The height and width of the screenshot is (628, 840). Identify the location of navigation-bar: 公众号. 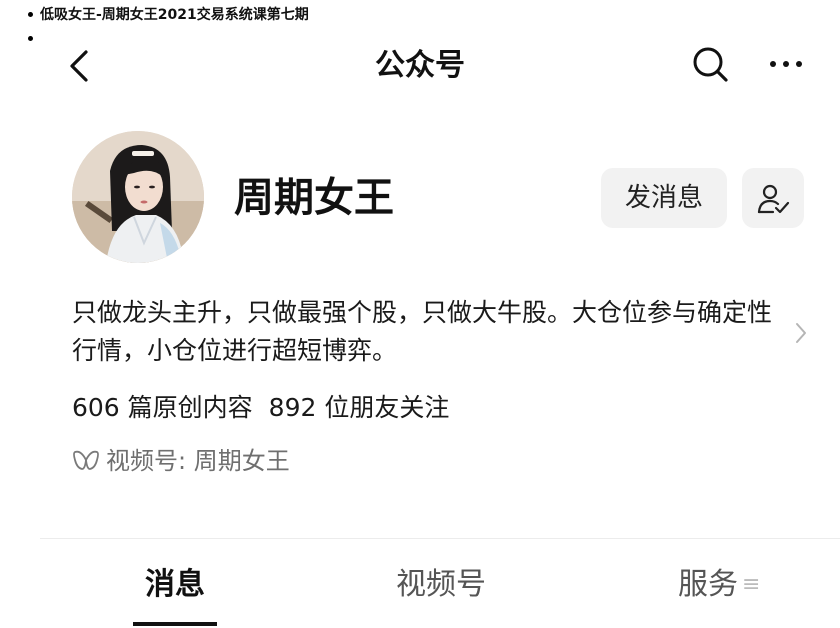
(420, 66).